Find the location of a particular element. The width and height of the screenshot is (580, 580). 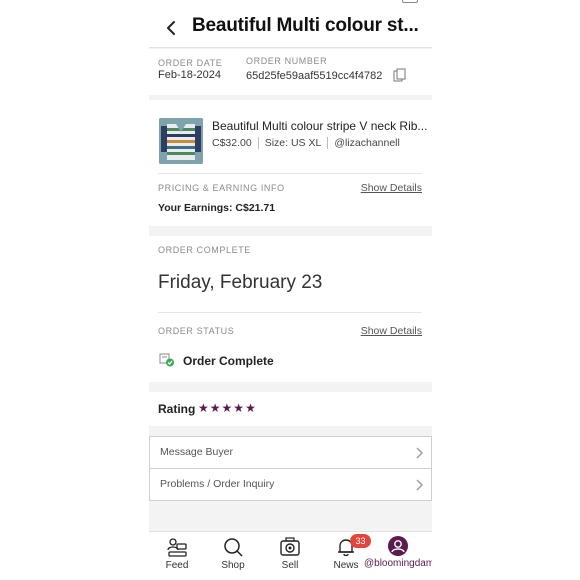

rating-card: Rating ★ ★ ★ ★ ★ is located at coordinates (290, 409).